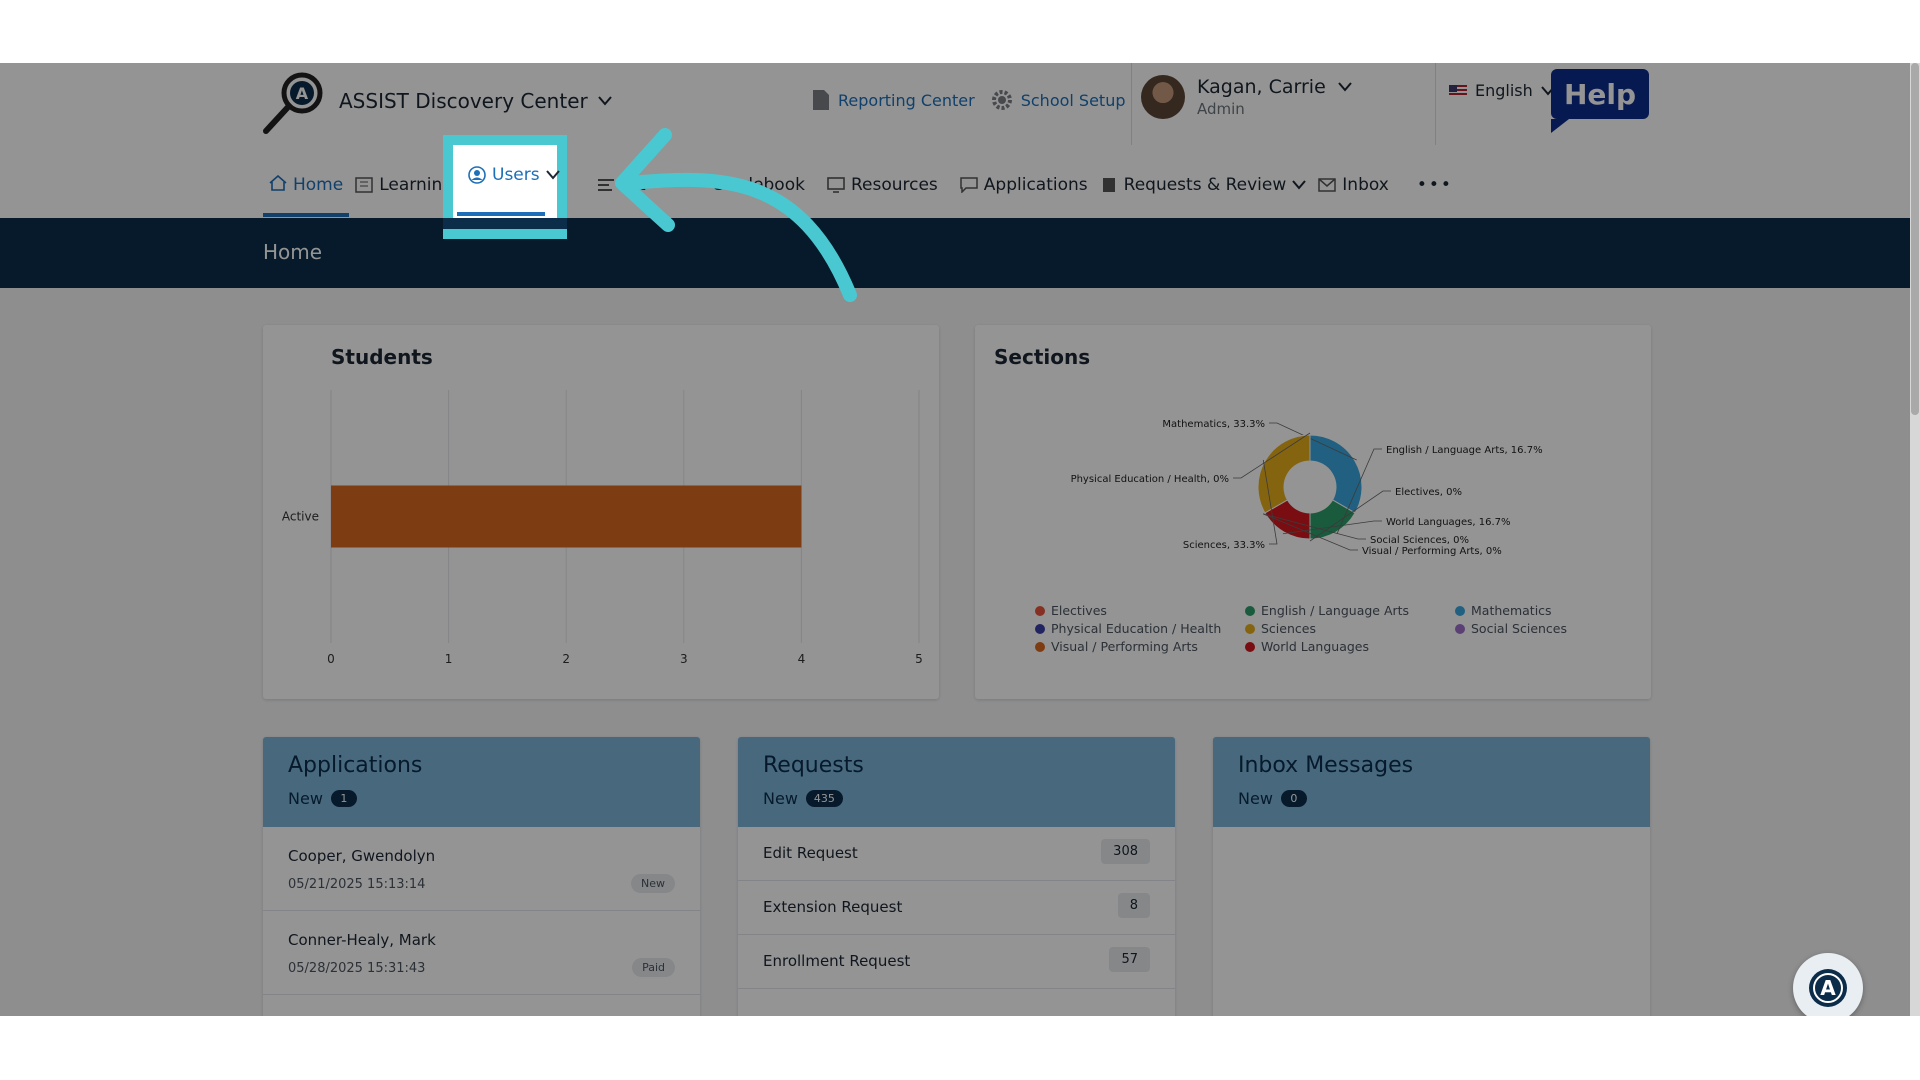  I want to click on svg-text: A, so click(1828, 988).